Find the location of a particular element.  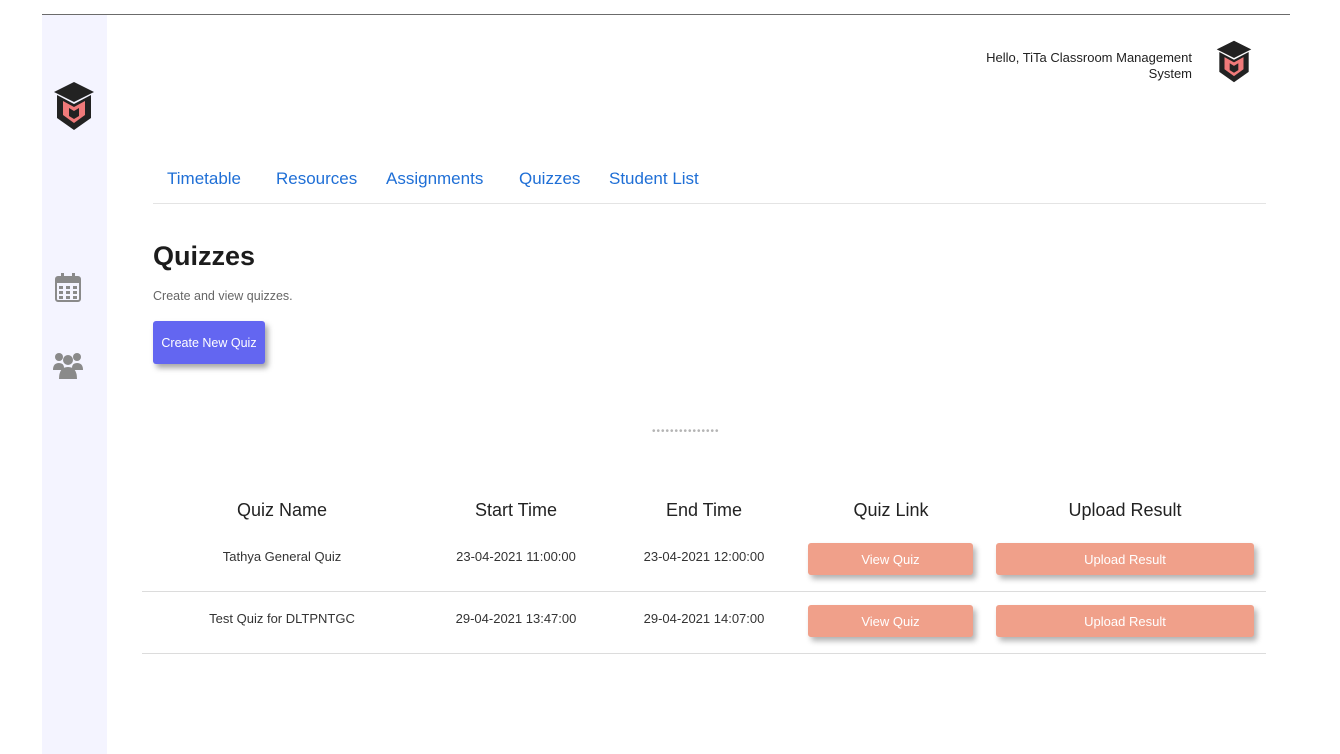

quiz-name-cell: Test Quiz for DLTPNTGC is located at coordinates (282, 618).